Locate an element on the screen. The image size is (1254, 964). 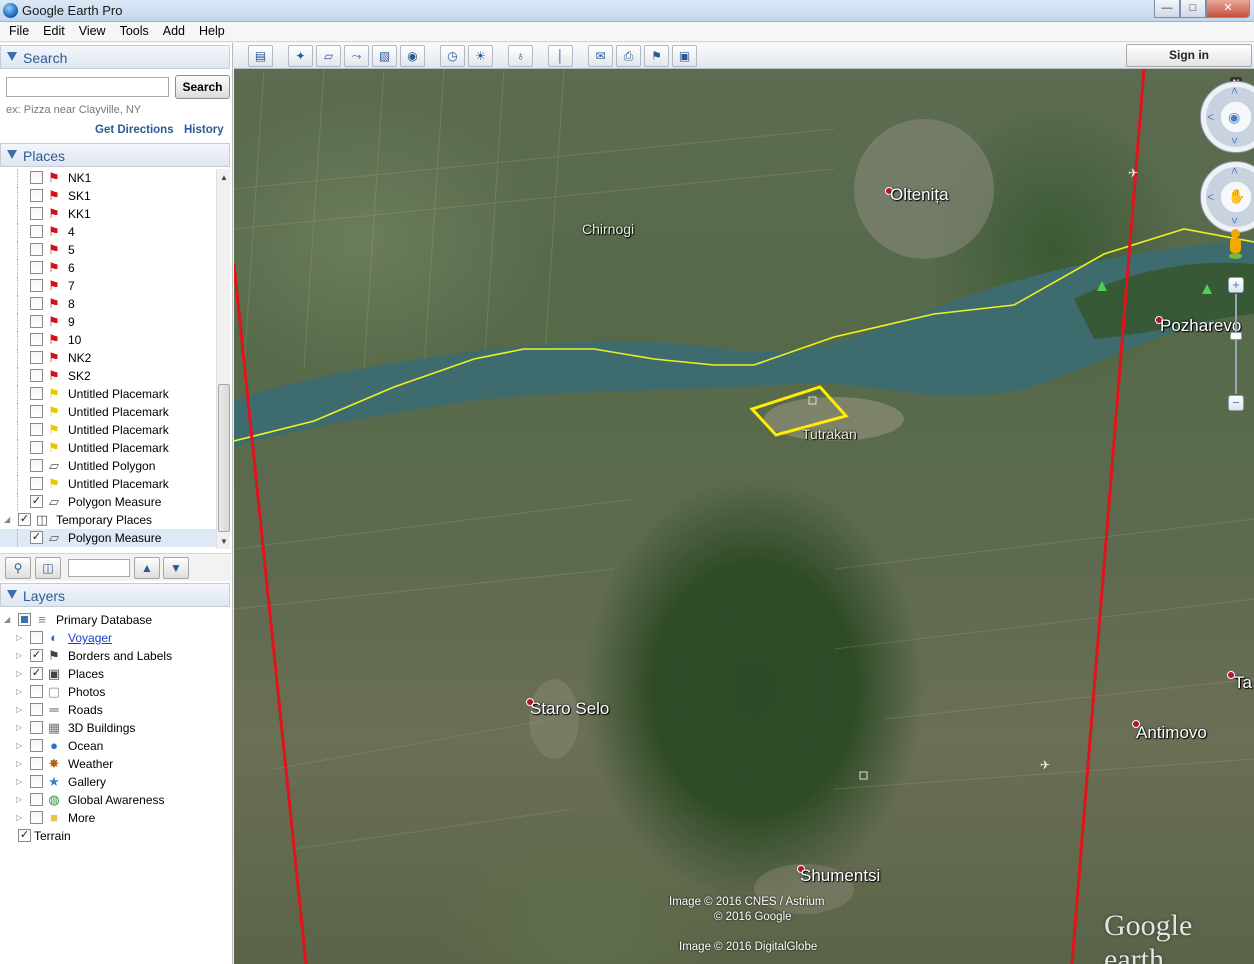
layer-item: ▷ ★ Gallery is located at coordinates (108, 782).